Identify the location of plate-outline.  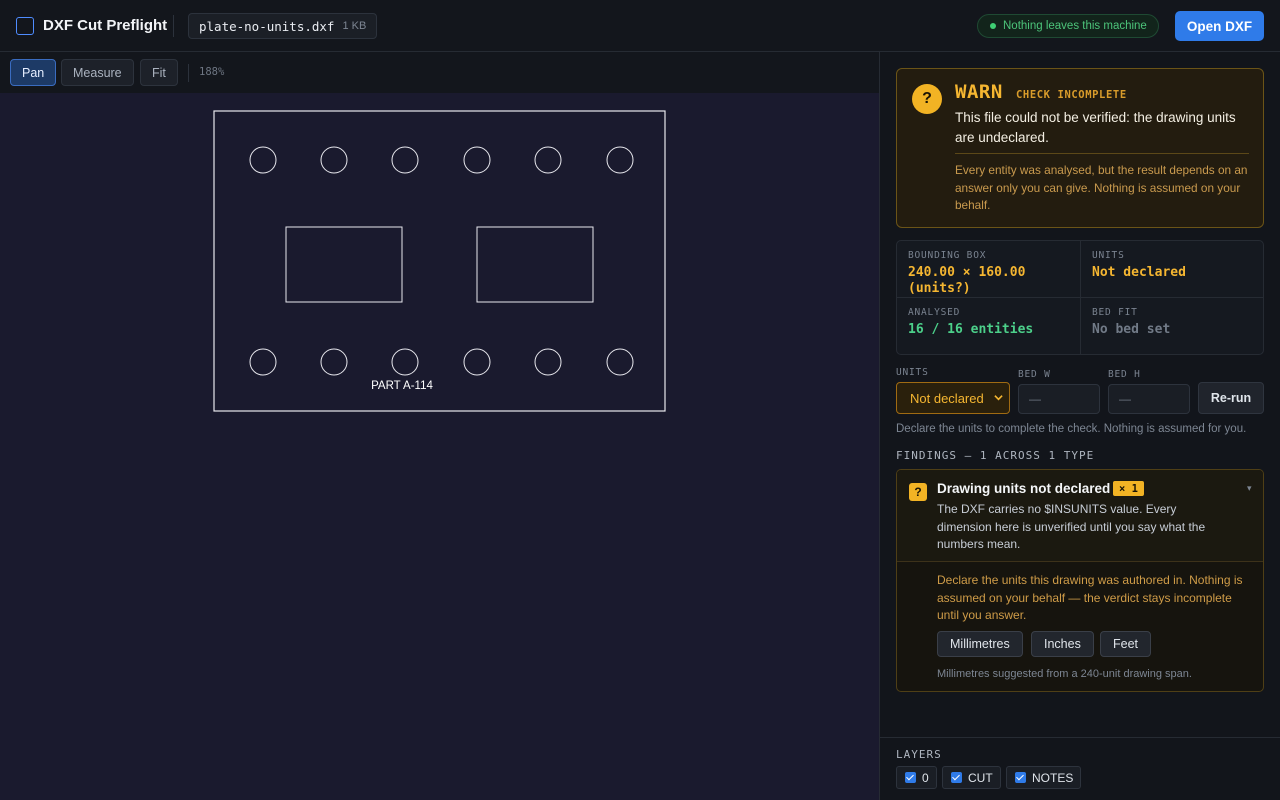
(439, 261).